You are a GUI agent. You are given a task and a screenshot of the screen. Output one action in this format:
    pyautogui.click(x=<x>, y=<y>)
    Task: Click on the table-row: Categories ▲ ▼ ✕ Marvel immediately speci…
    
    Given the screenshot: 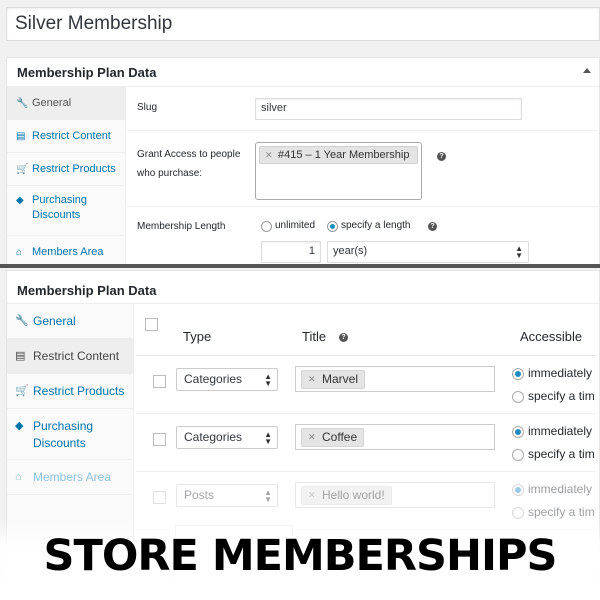 What is the action you would take?
    pyautogui.click(x=366, y=385)
    